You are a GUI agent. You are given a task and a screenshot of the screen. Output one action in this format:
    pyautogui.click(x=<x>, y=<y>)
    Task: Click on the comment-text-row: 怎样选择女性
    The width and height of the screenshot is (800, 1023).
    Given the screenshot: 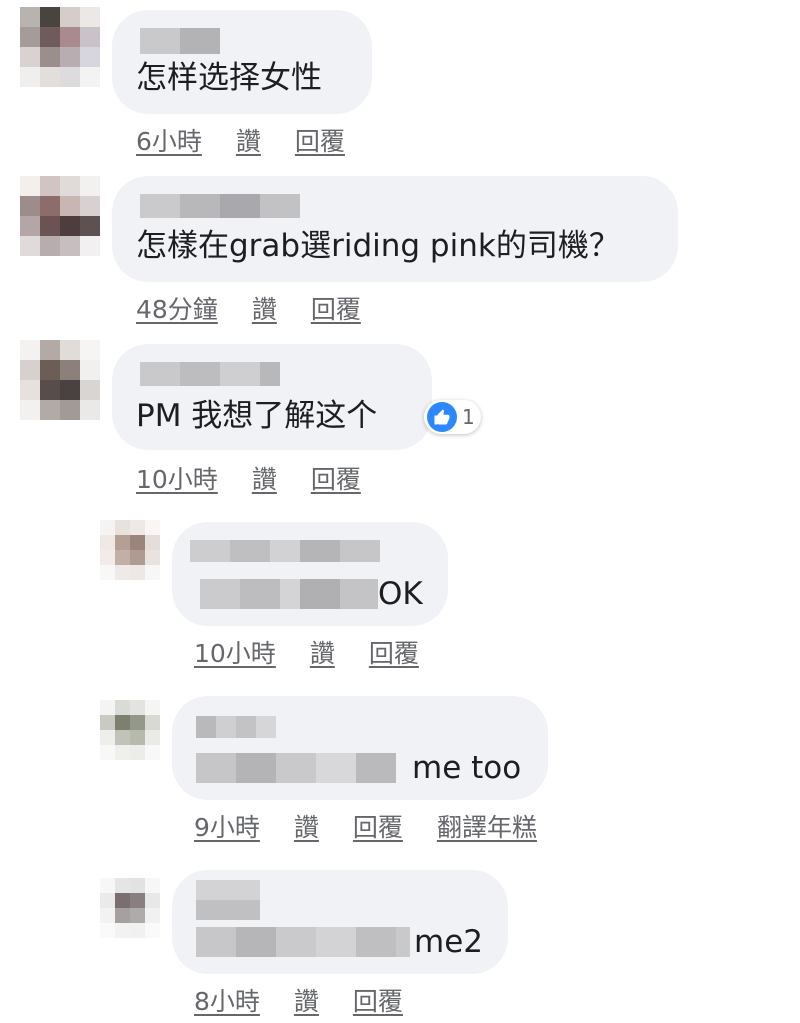 What is the action you would take?
    pyautogui.click(x=229, y=78)
    